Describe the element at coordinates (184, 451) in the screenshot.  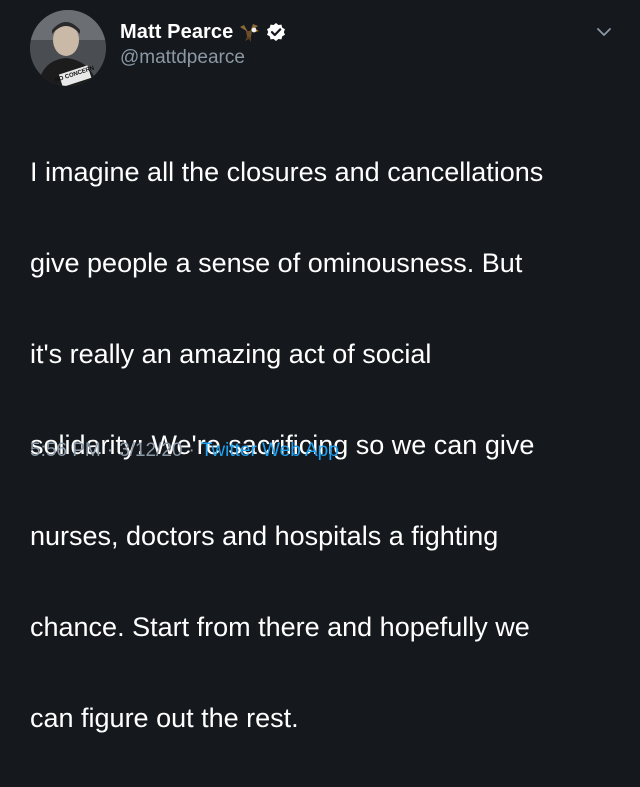
I see `tweet-meta: 5:56 PM · 3/12/20 · Twitter Web App` at that location.